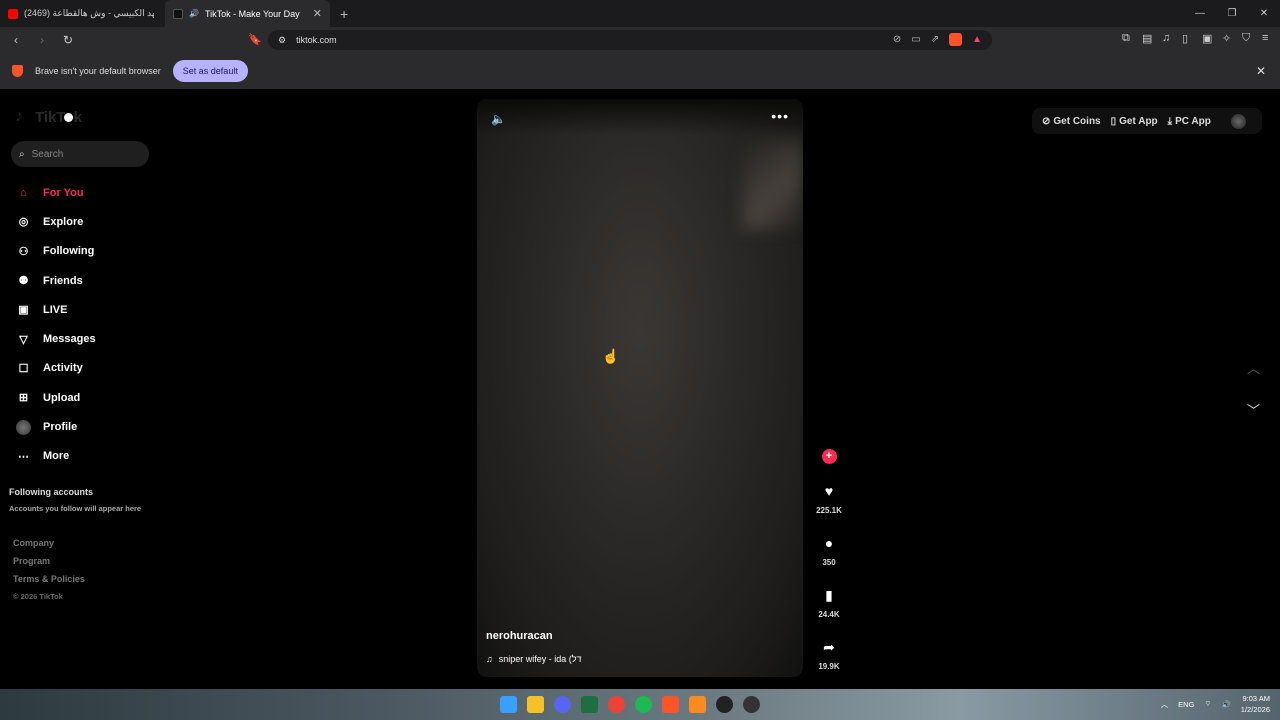 This screenshot has width=1280, height=720. I want to click on windows-start-icon, so click(508, 704).